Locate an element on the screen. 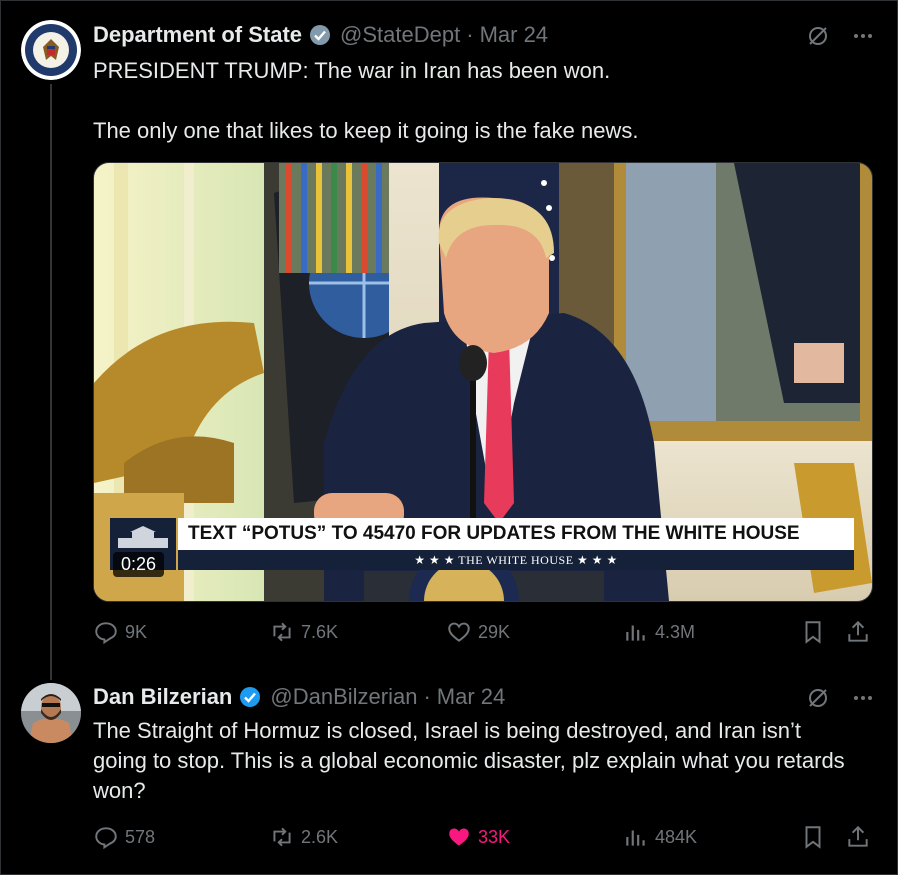  like-count: 29K is located at coordinates (494, 631).